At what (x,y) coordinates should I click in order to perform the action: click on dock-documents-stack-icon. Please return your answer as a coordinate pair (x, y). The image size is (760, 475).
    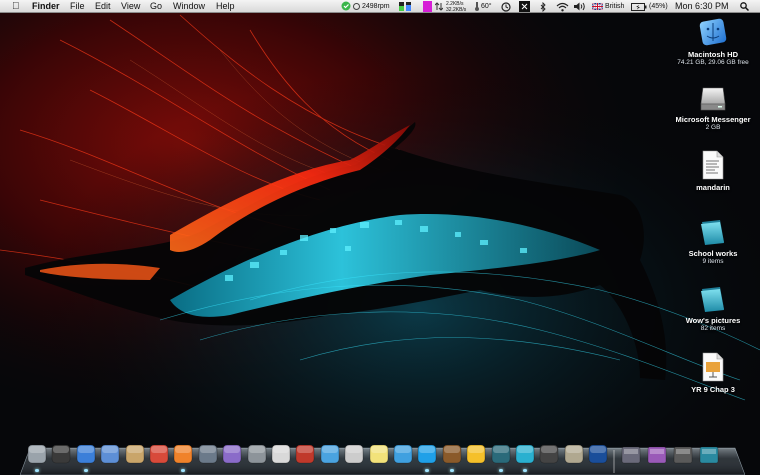
    Looking at the image, I should click on (657, 454).